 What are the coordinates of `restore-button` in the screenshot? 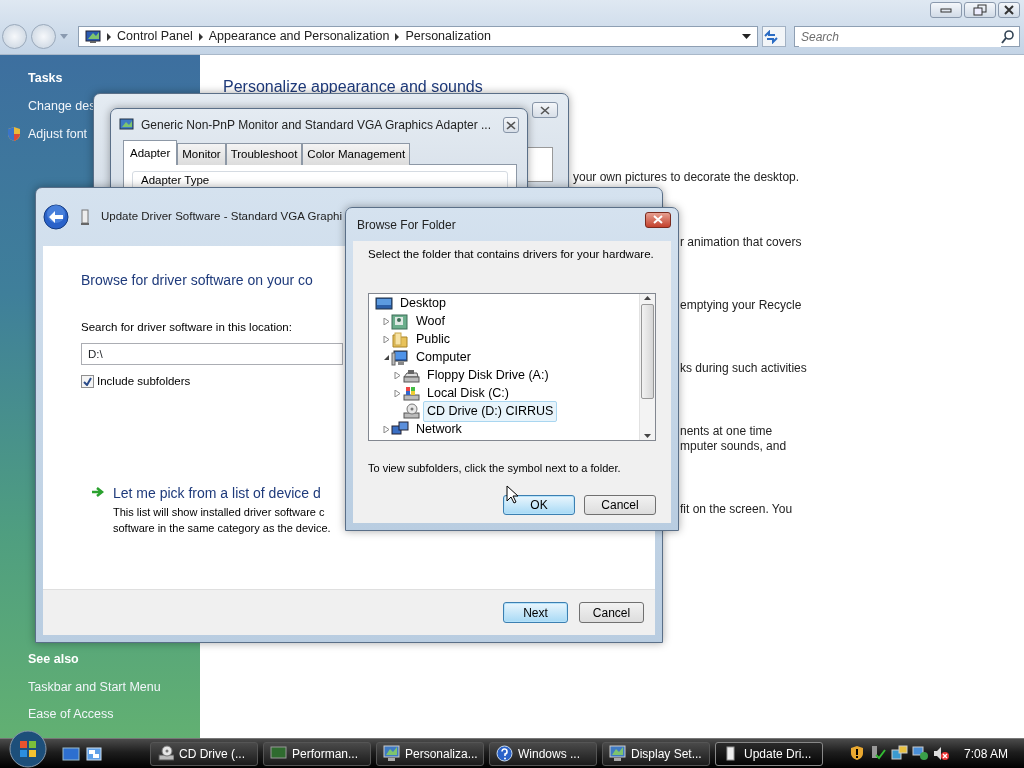 It's located at (980, 10).